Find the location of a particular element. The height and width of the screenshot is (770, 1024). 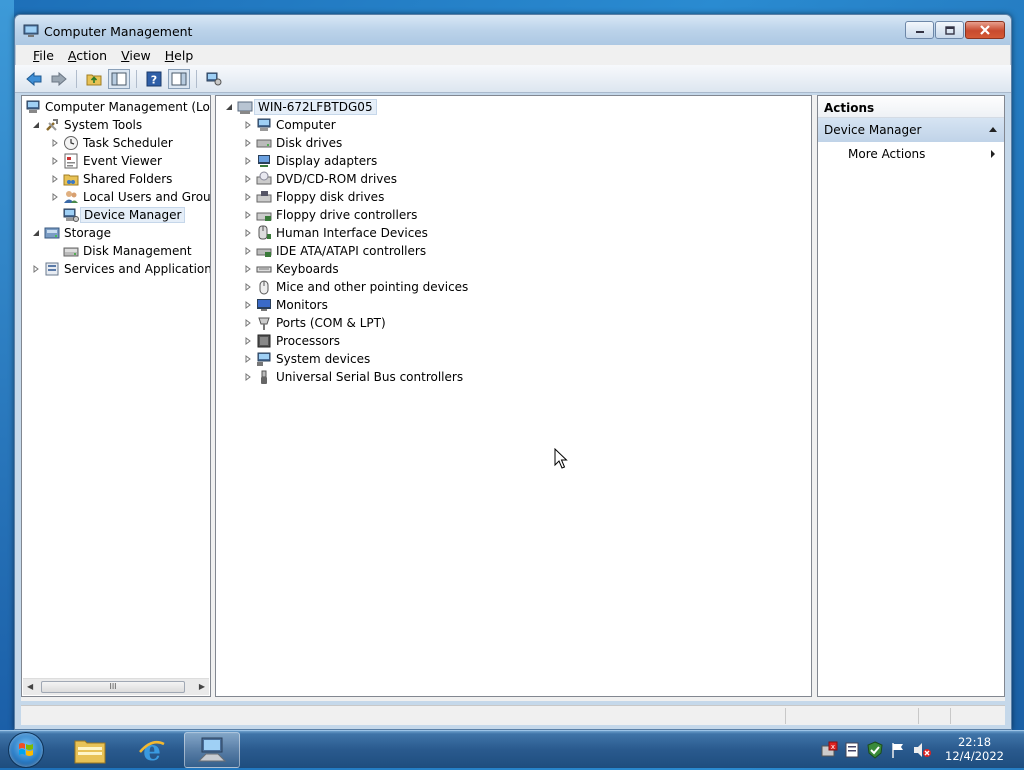

tree-item-local-users-groups: Local Users and Groups is located at coordinates (130, 197).